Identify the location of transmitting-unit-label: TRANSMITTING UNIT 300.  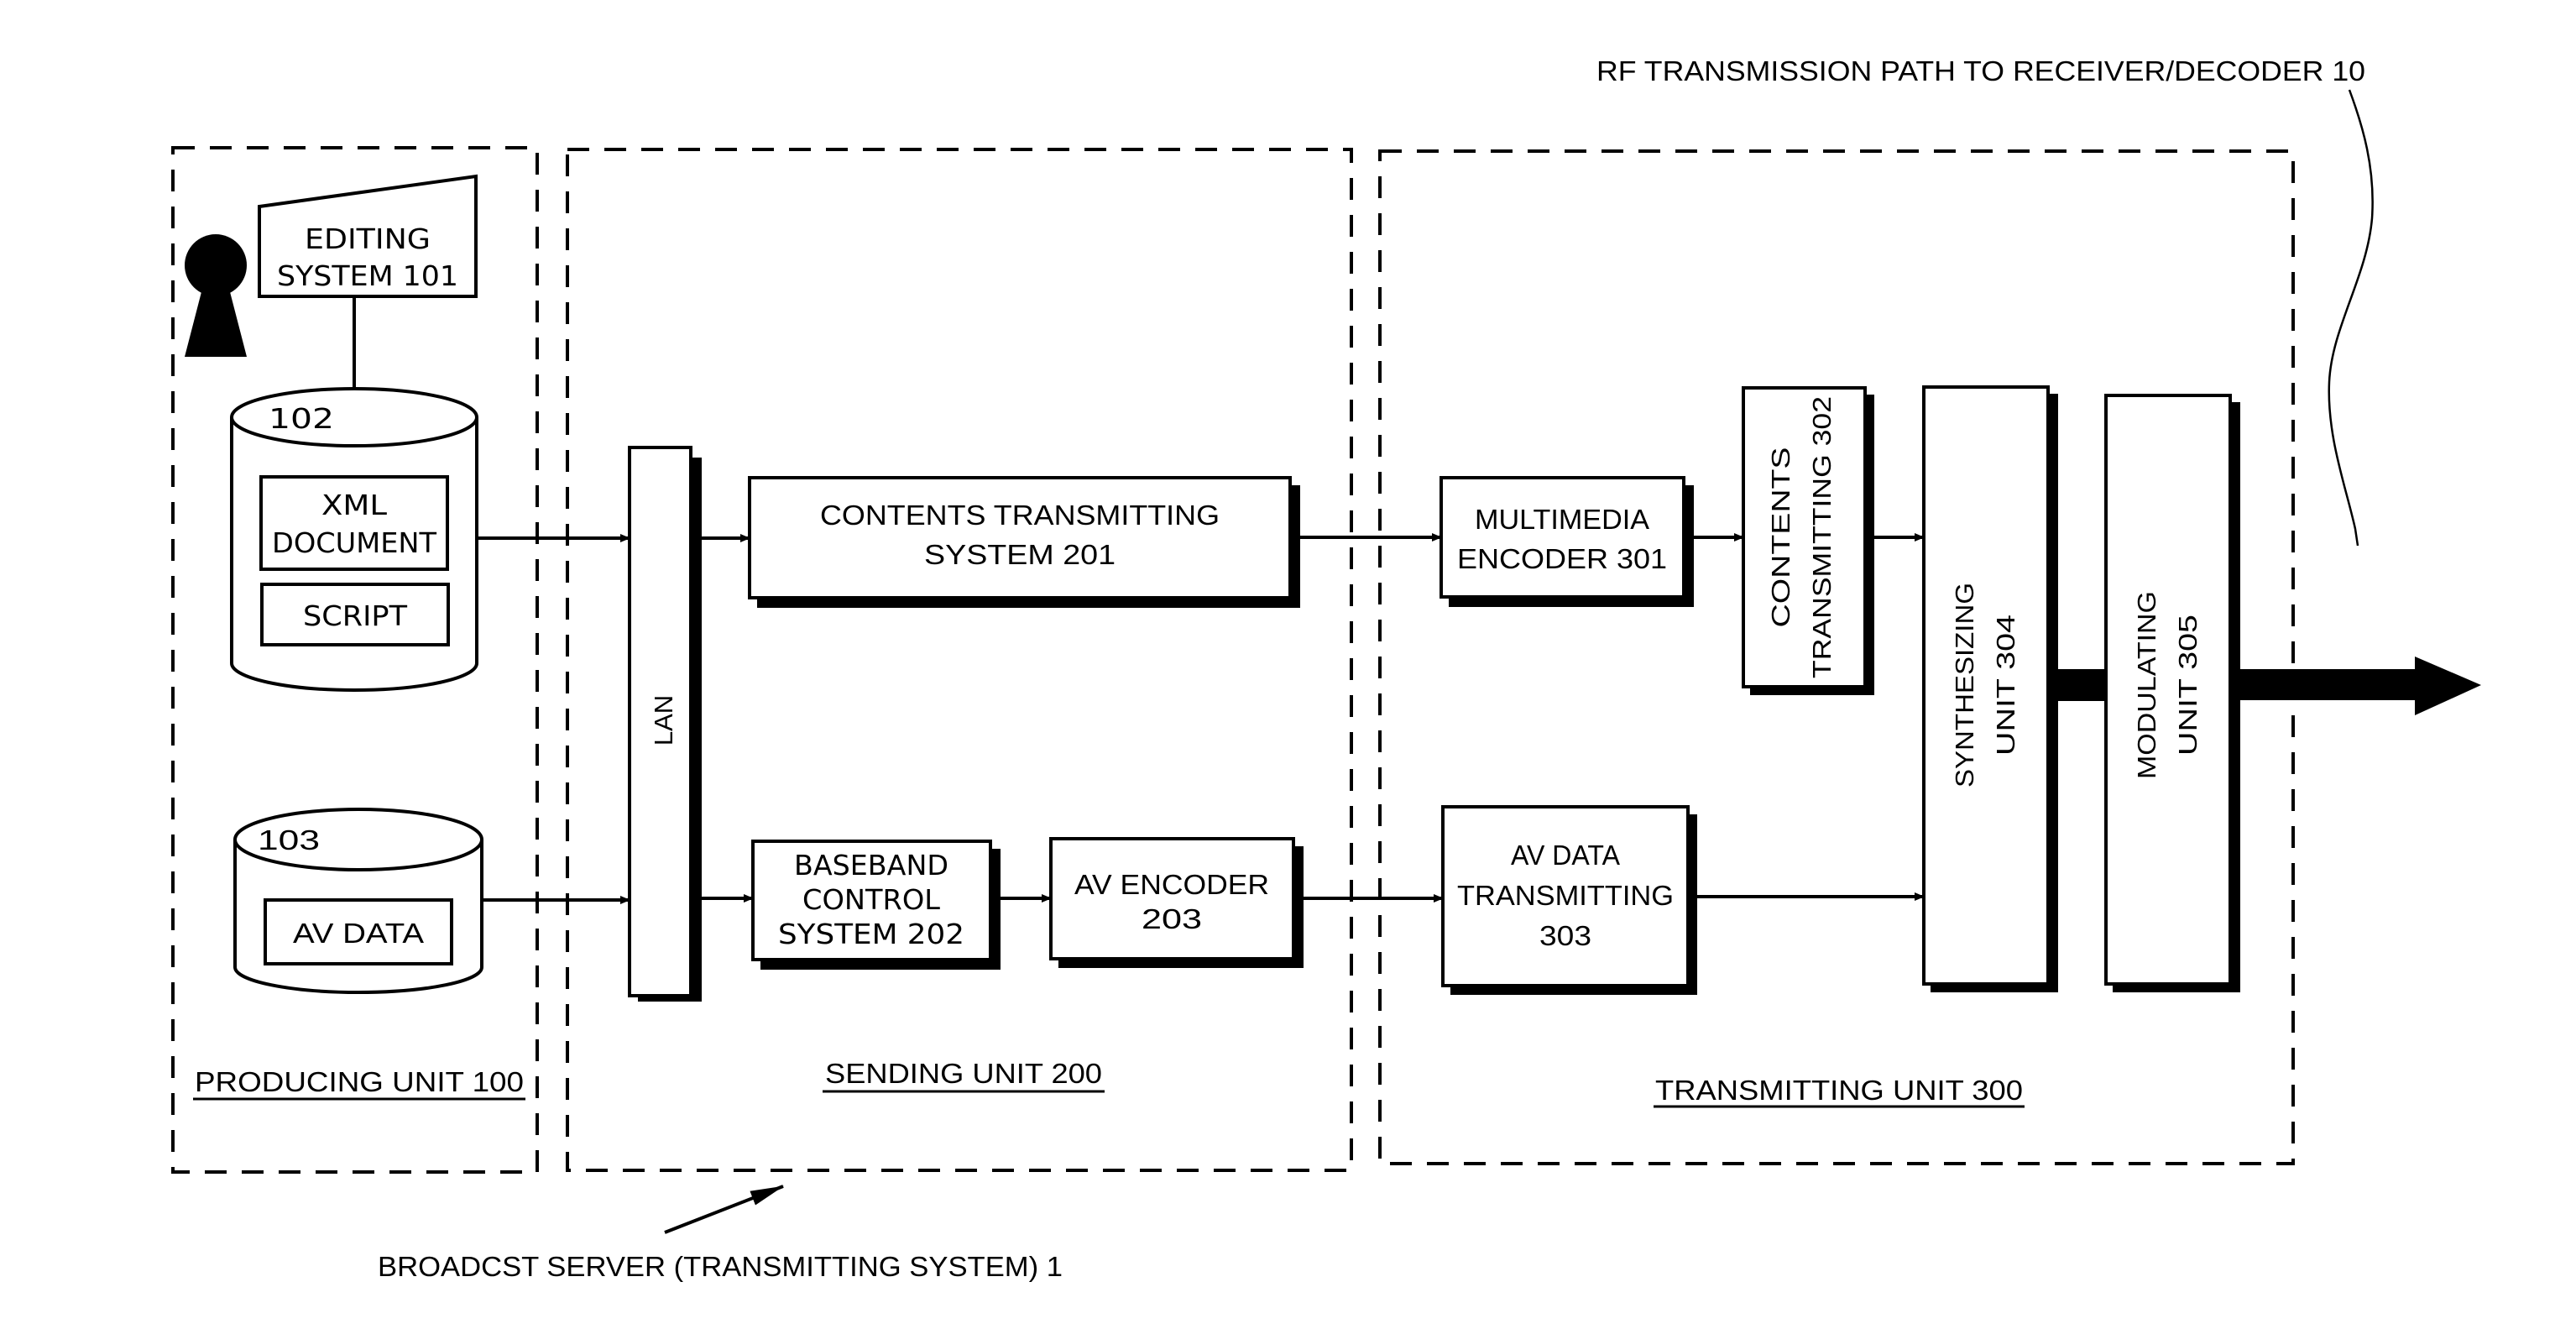
(1839, 1091).